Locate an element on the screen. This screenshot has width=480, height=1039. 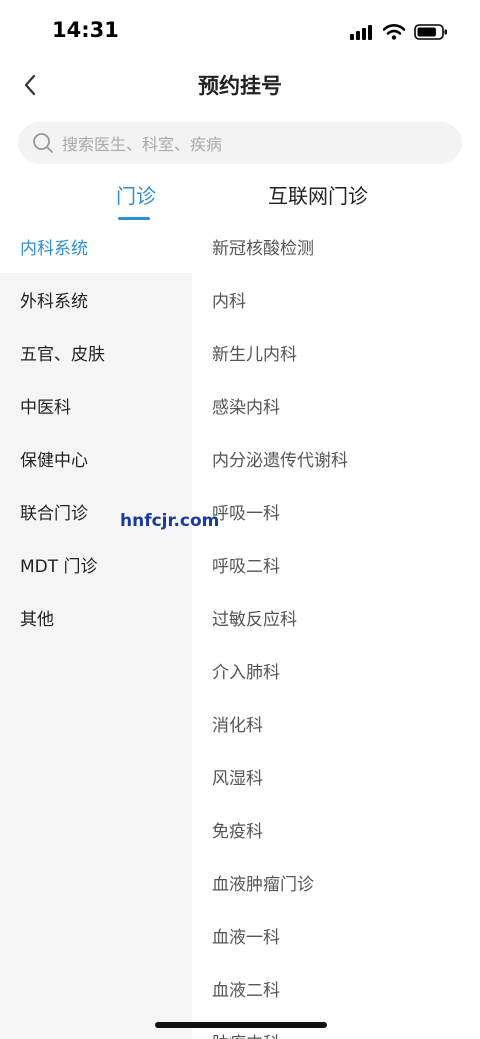
tab-bar: 门诊 互联网门诊 is located at coordinates (240, 196).